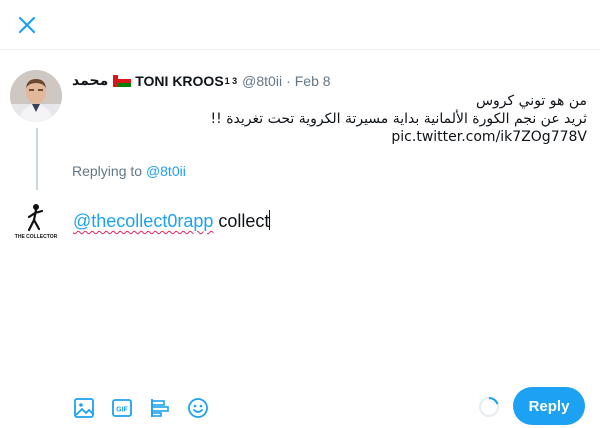 The height and width of the screenshot is (428, 600). I want to click on gif-icon: GIF, so click(122, 408).